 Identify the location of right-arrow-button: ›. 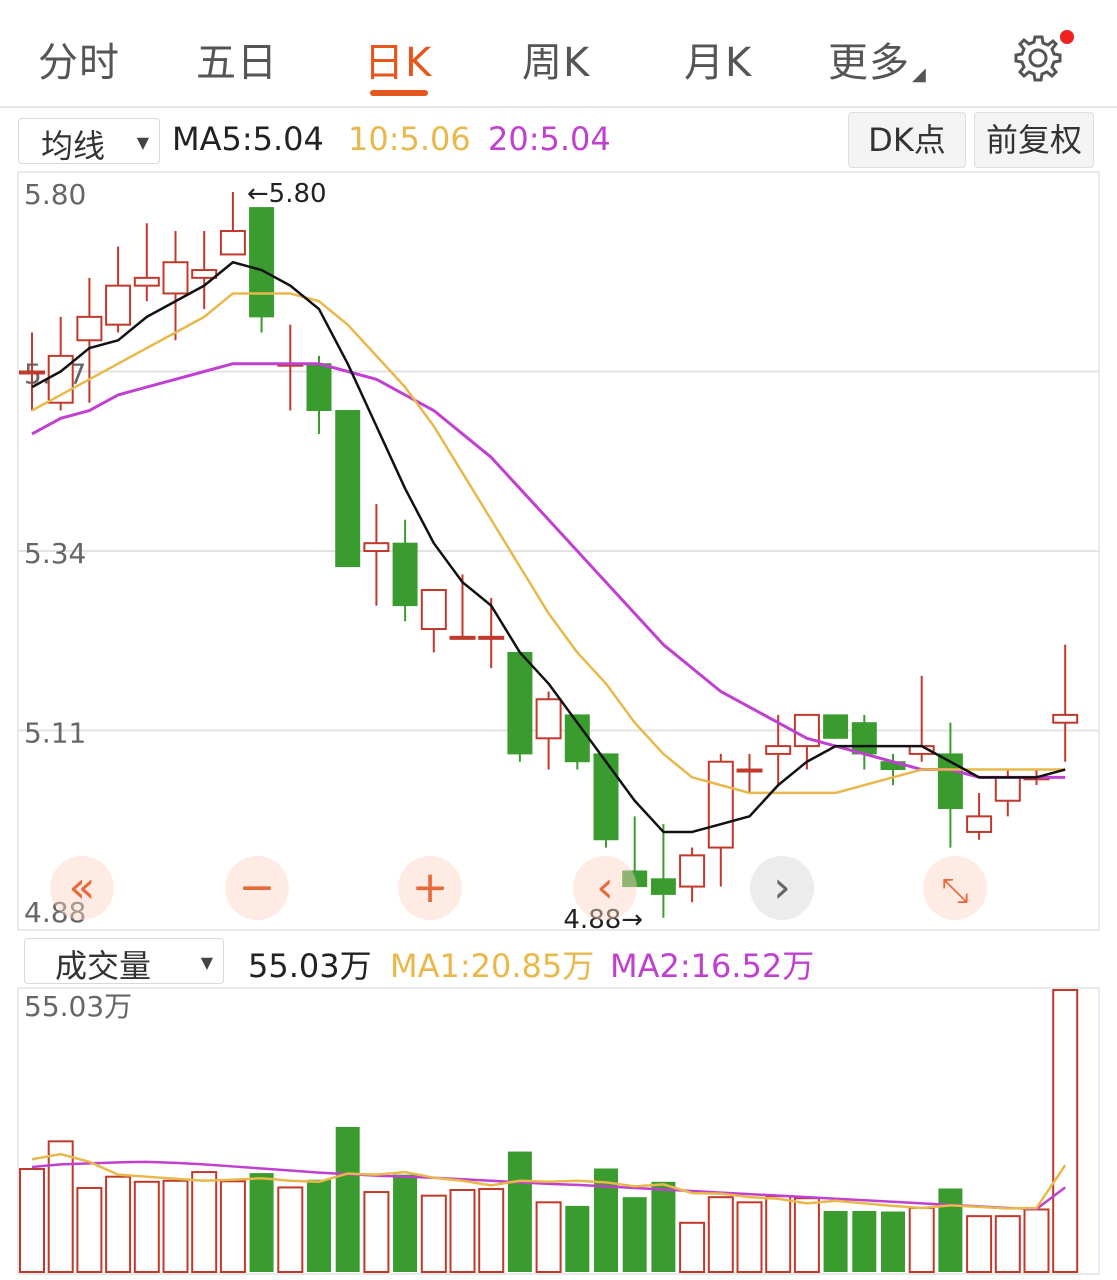
(782, 888).